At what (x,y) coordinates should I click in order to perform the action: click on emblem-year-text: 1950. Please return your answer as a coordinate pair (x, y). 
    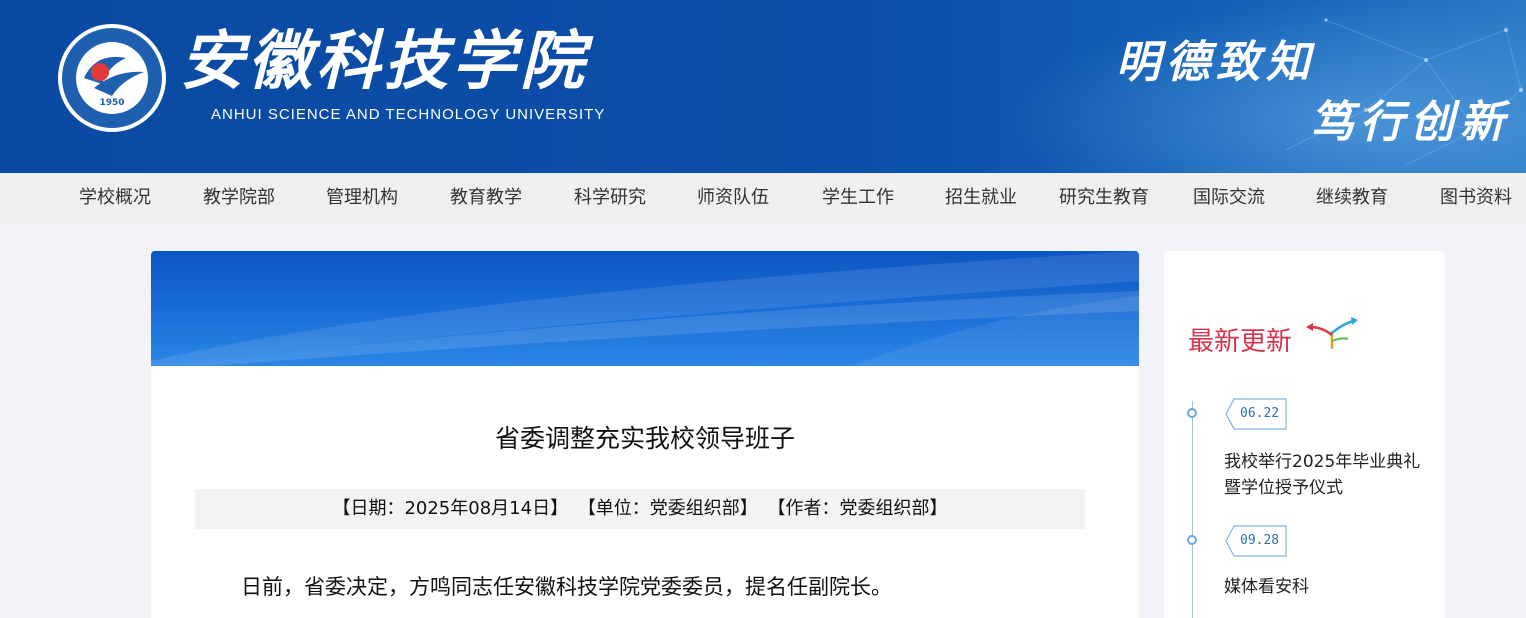
    Looking at the image, I should click on (111, 103).